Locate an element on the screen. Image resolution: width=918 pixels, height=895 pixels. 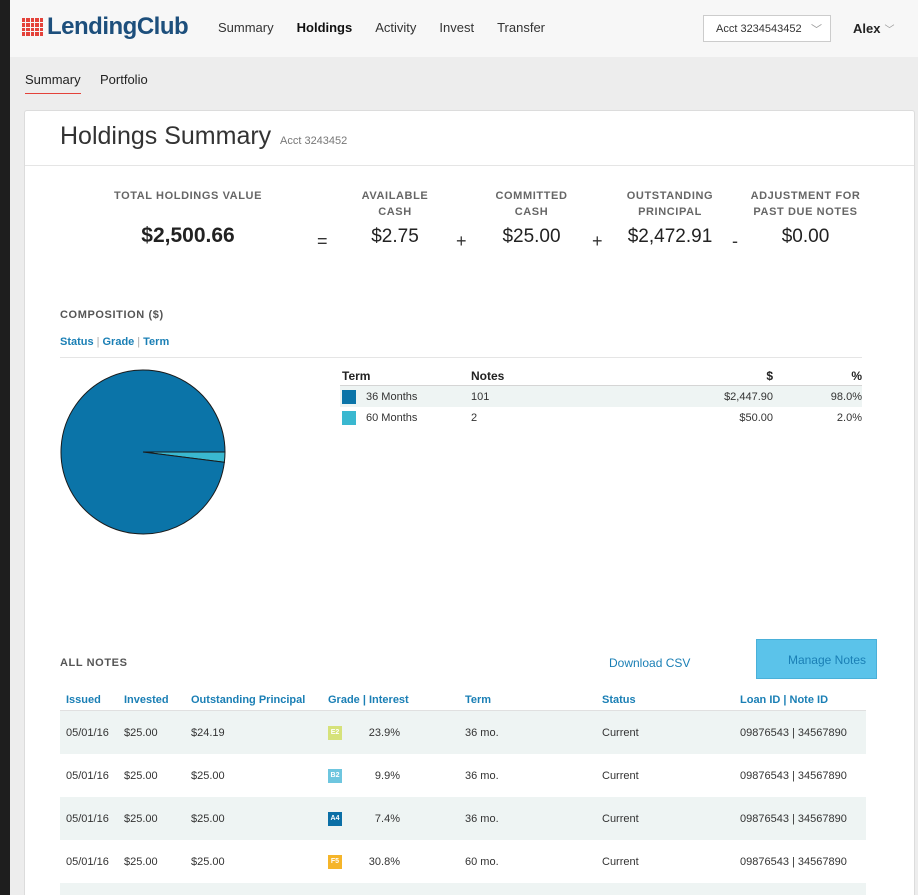
grade-badge: F5 is located at coordinates (335, 861).